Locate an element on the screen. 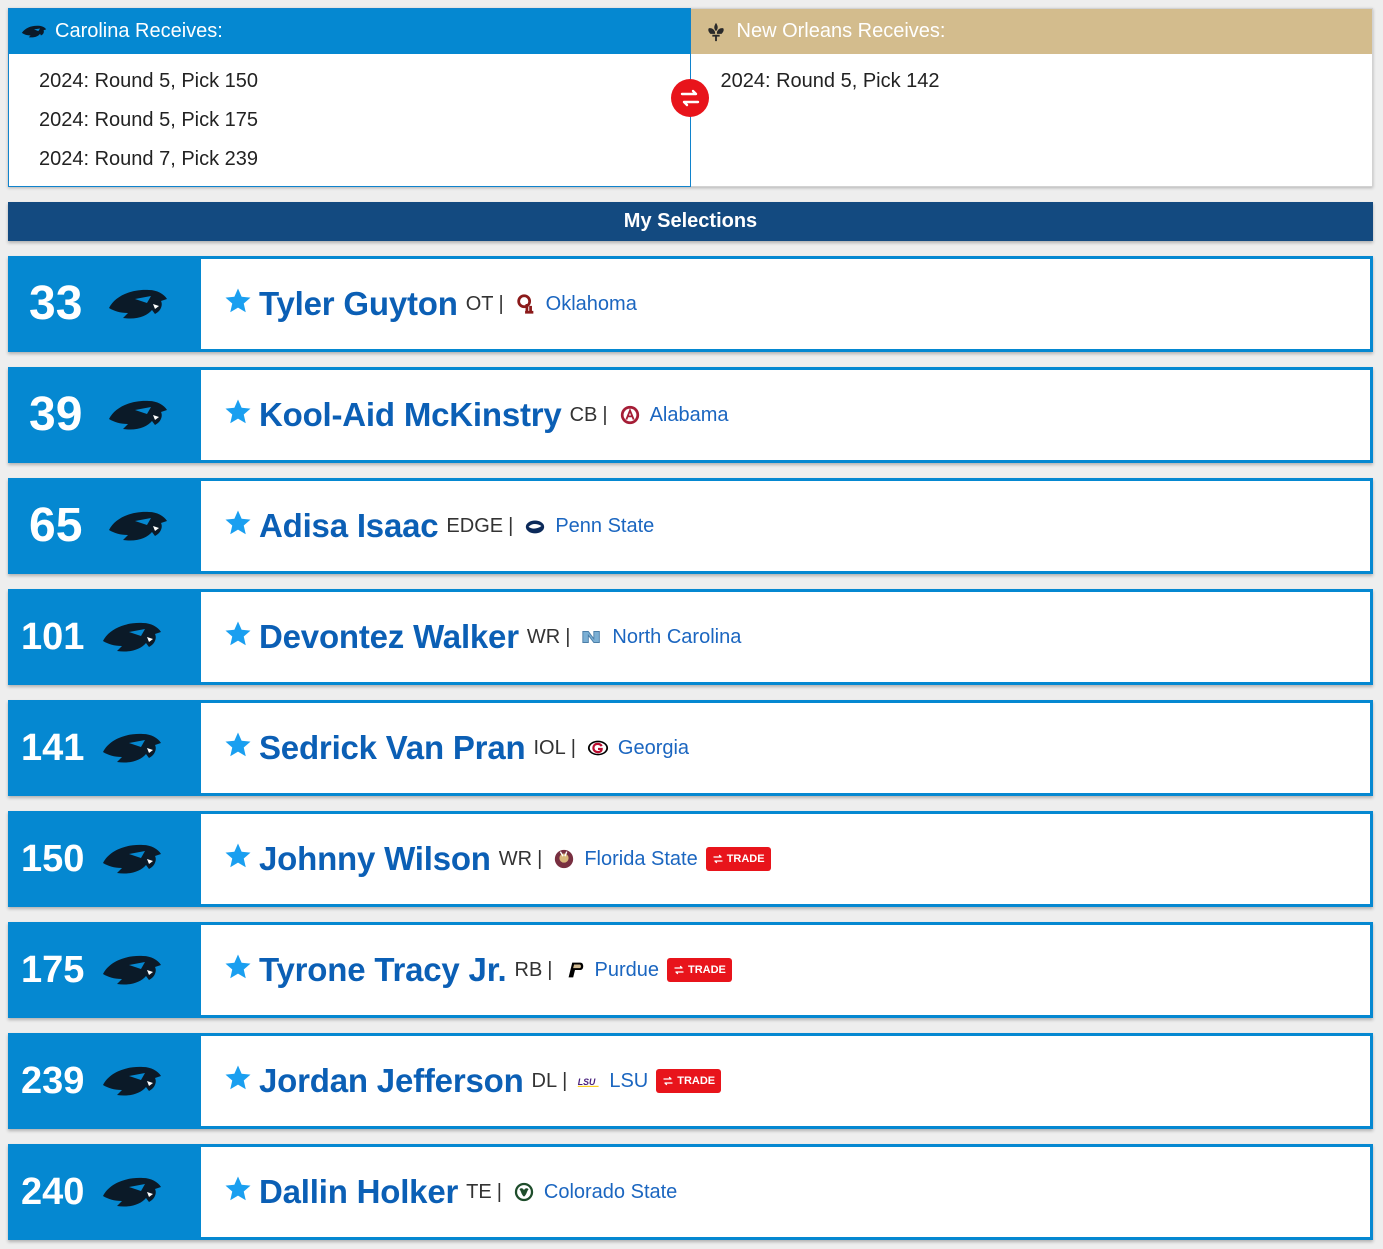 The height and width of the screenshot is (1249, 1383). pick-block: 239 is located at coordinates (106, 1081).